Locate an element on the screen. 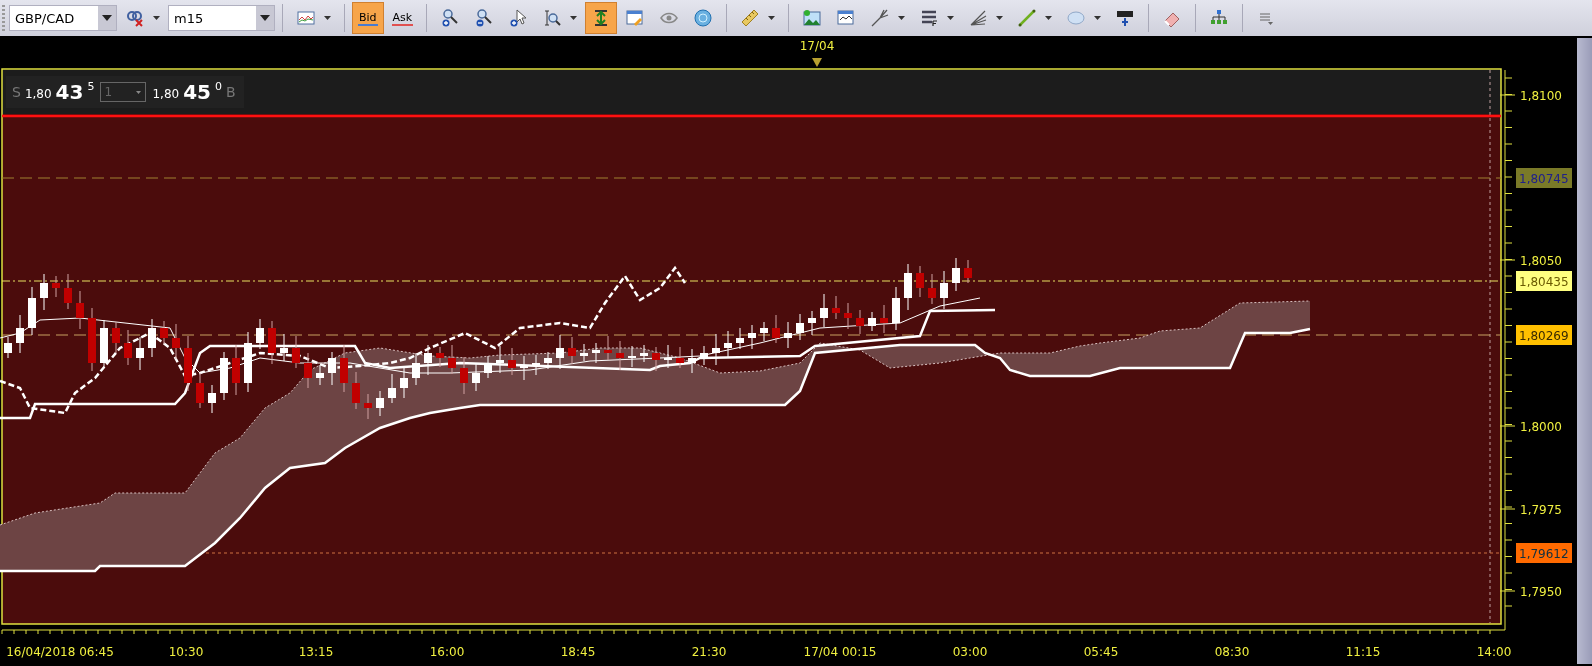  lines-icon is located at coordinates (929, 18).